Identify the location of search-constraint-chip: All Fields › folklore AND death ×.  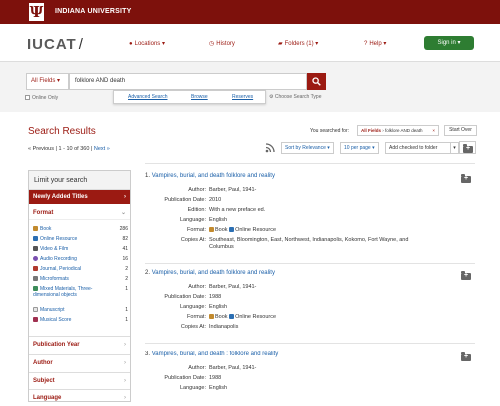
(398, 130).